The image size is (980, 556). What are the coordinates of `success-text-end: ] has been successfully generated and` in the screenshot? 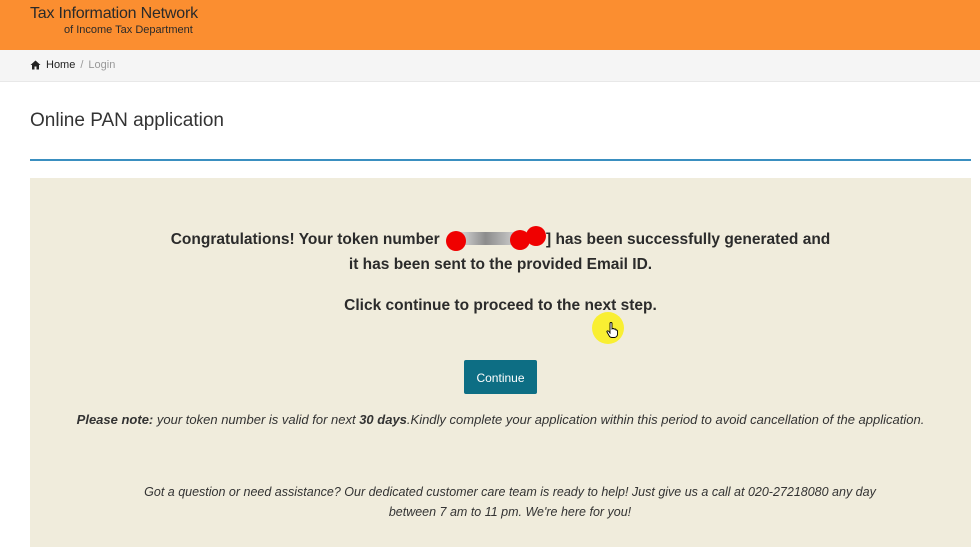 It's located at (688, 239).